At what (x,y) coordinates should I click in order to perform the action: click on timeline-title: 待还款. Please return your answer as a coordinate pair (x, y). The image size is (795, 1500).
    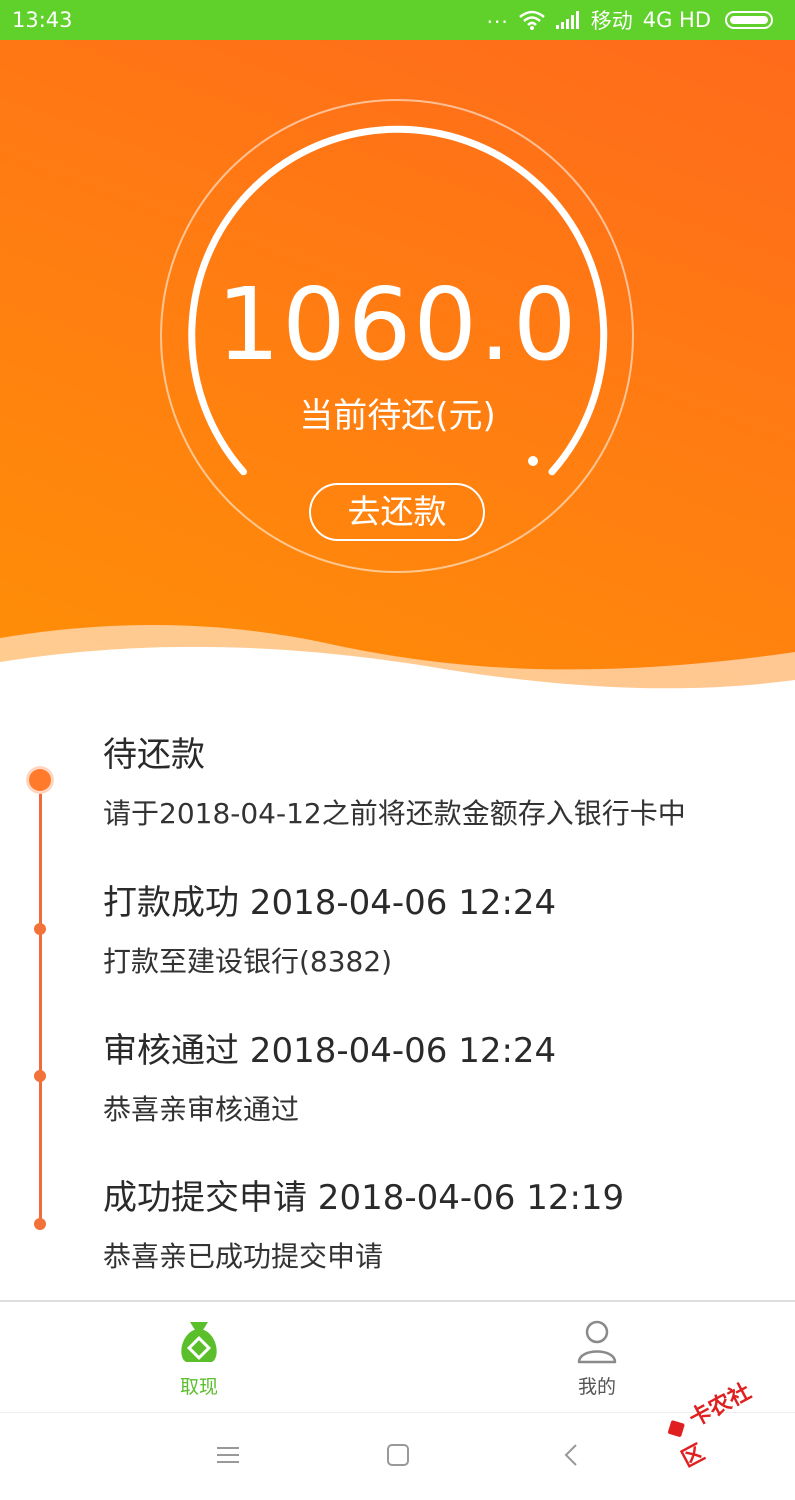
    Looking at the image, I should click on (154, 755).